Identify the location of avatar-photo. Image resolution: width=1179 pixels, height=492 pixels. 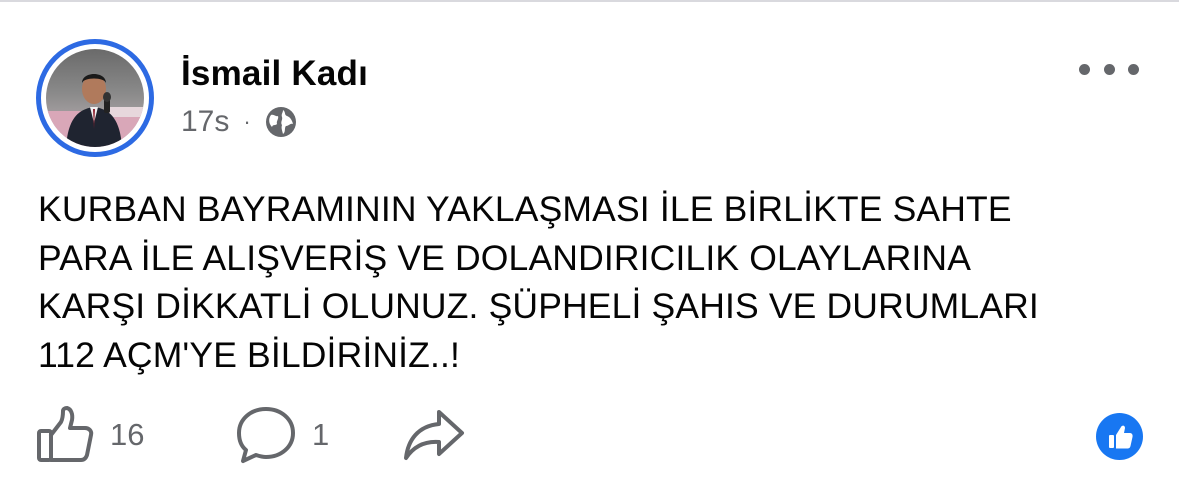
(95, 98).